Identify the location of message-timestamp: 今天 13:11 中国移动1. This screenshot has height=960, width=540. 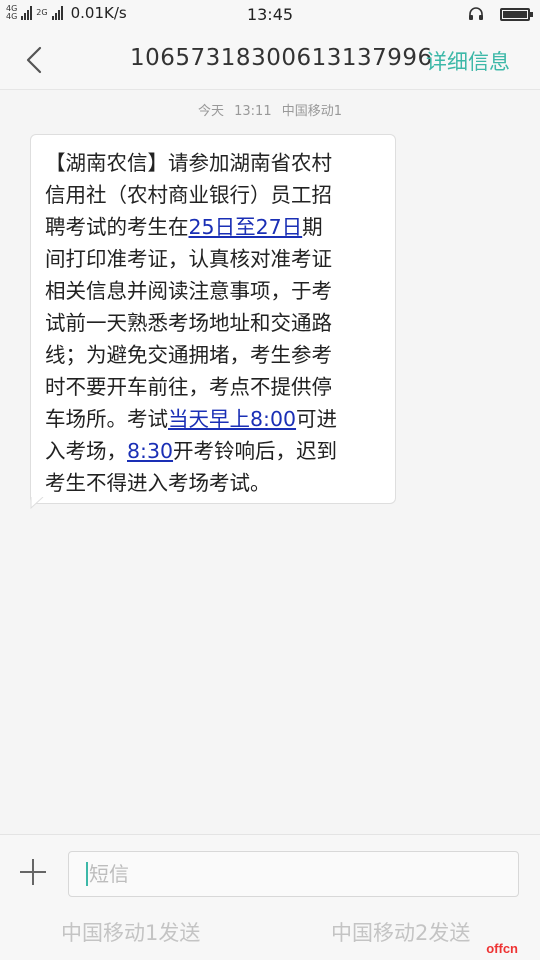
(270, 109).